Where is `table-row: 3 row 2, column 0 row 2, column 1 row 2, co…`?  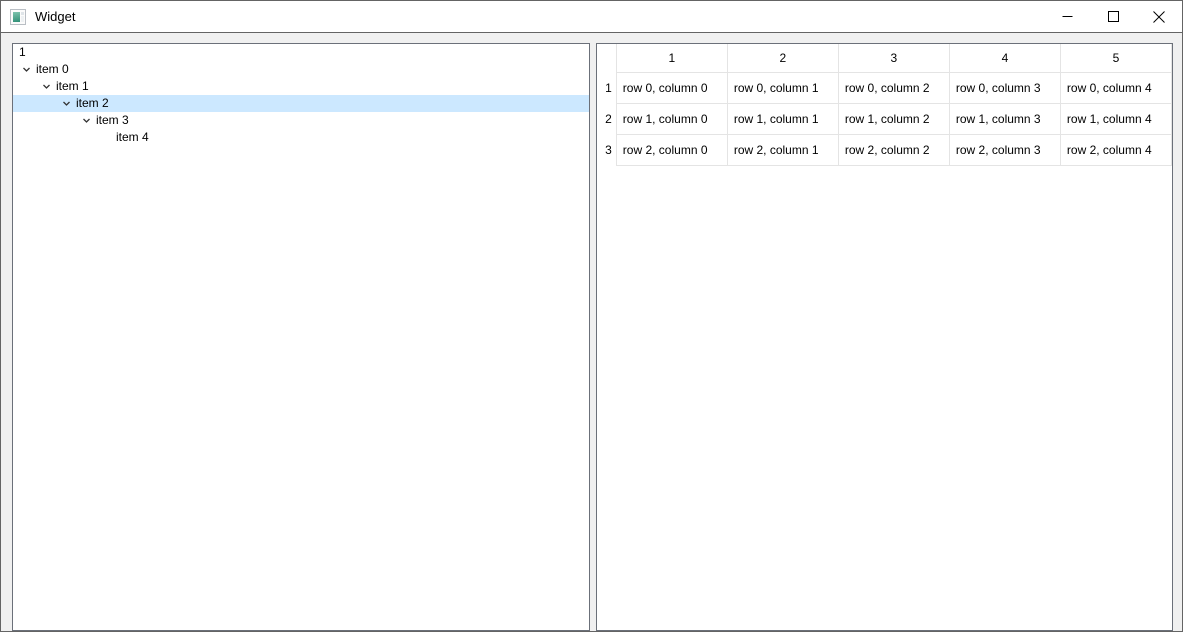
table-row: 3 row 2, column 0 row 2, column 1 row 2, co… is located at coordinates (884, 150).